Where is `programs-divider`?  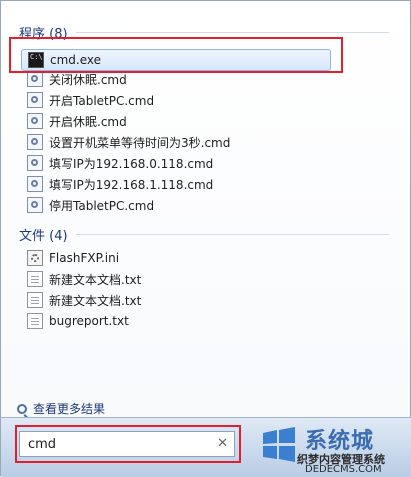 programs-divider is located at coordinates (232, 32).